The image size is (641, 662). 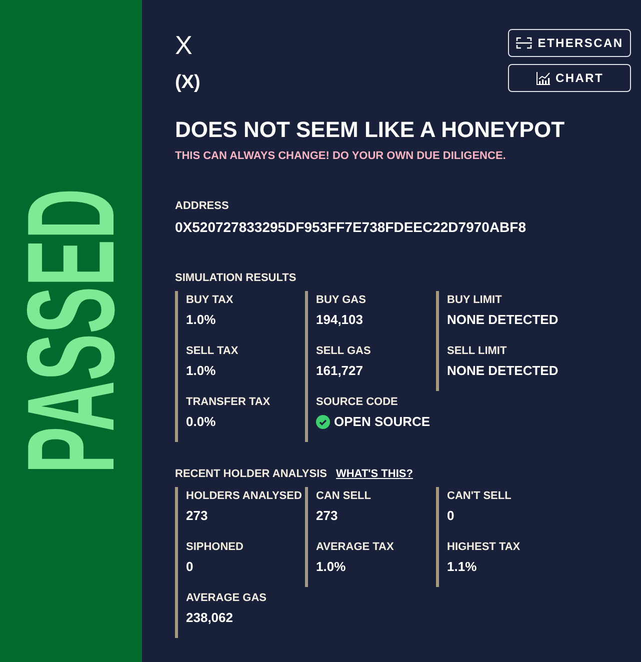 What do you see at coordinates (374, 474) in the screenshot?
I see `help-link: WHAT'S THIS?` at bounding box center [374, 474].